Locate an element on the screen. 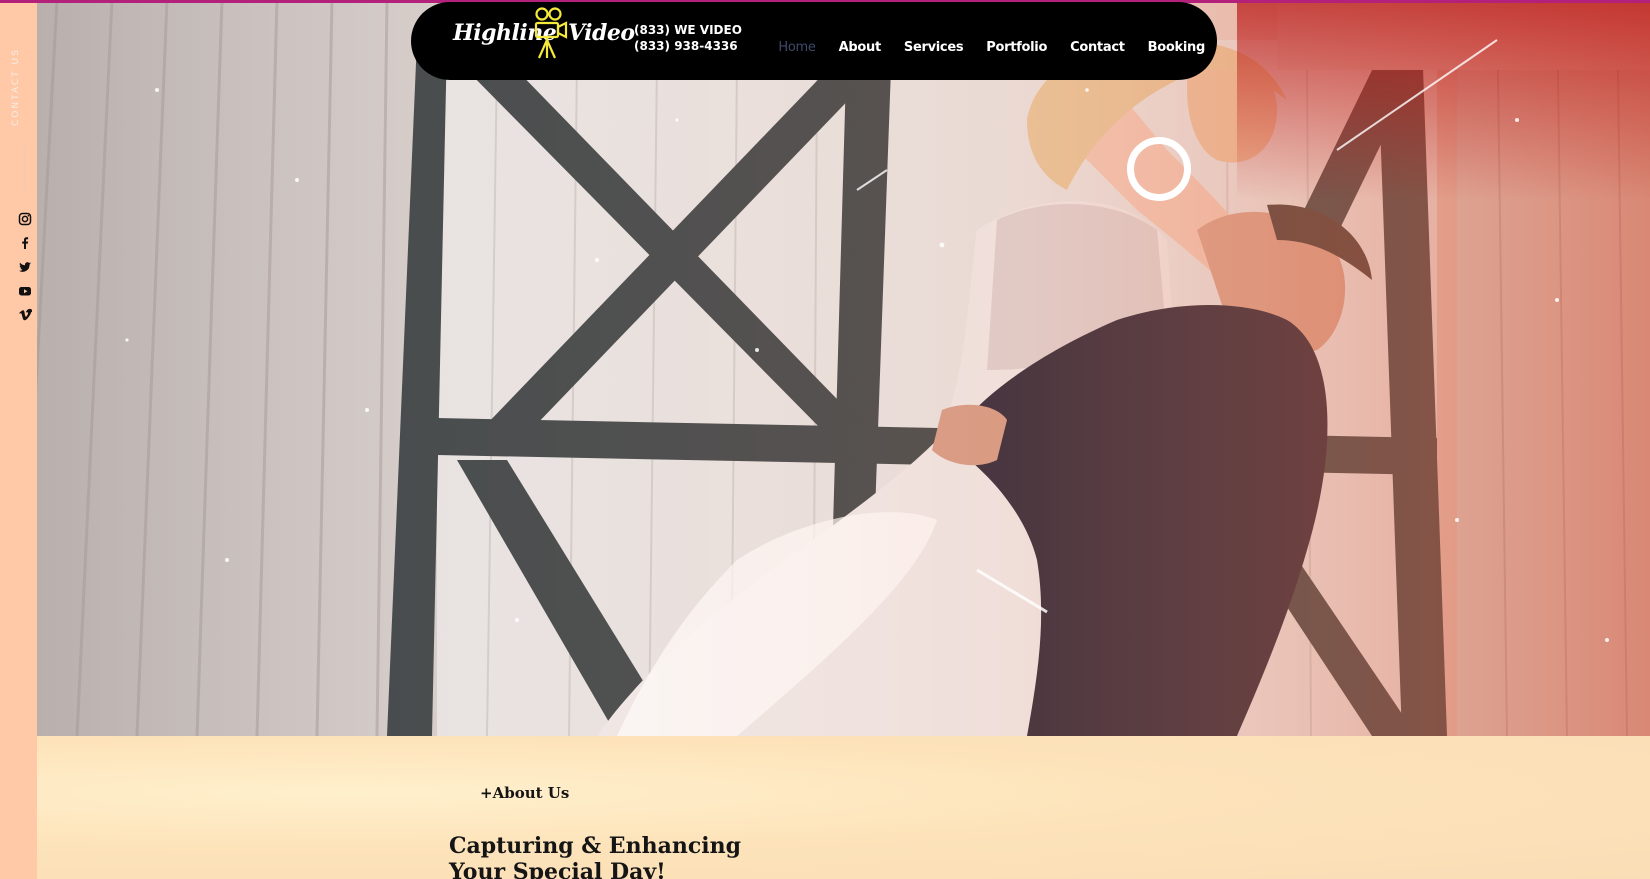 The image size is (1650, 879). twitter-icon is located at coordinates (25, 267).